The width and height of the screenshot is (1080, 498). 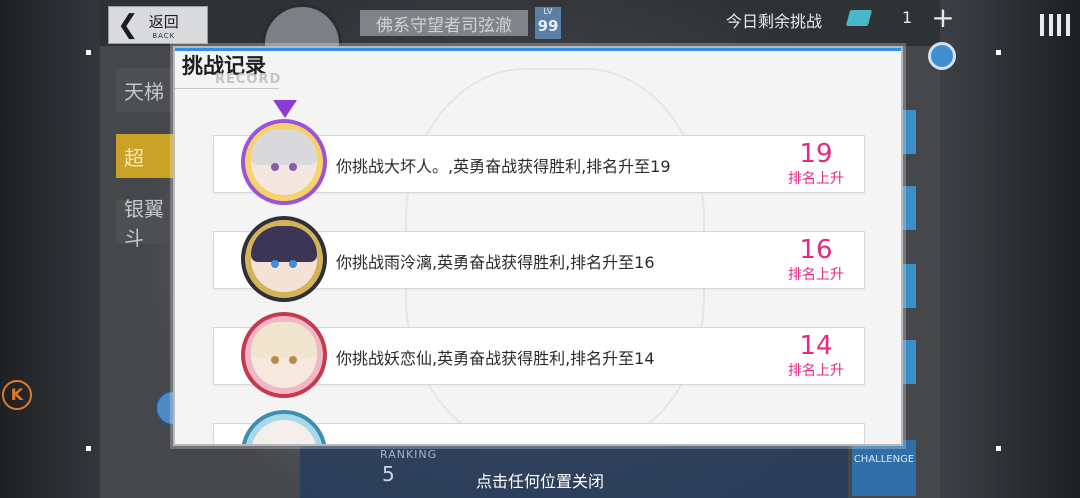 I want to click on add-challenge-button: +, so click(x=943, y=18).